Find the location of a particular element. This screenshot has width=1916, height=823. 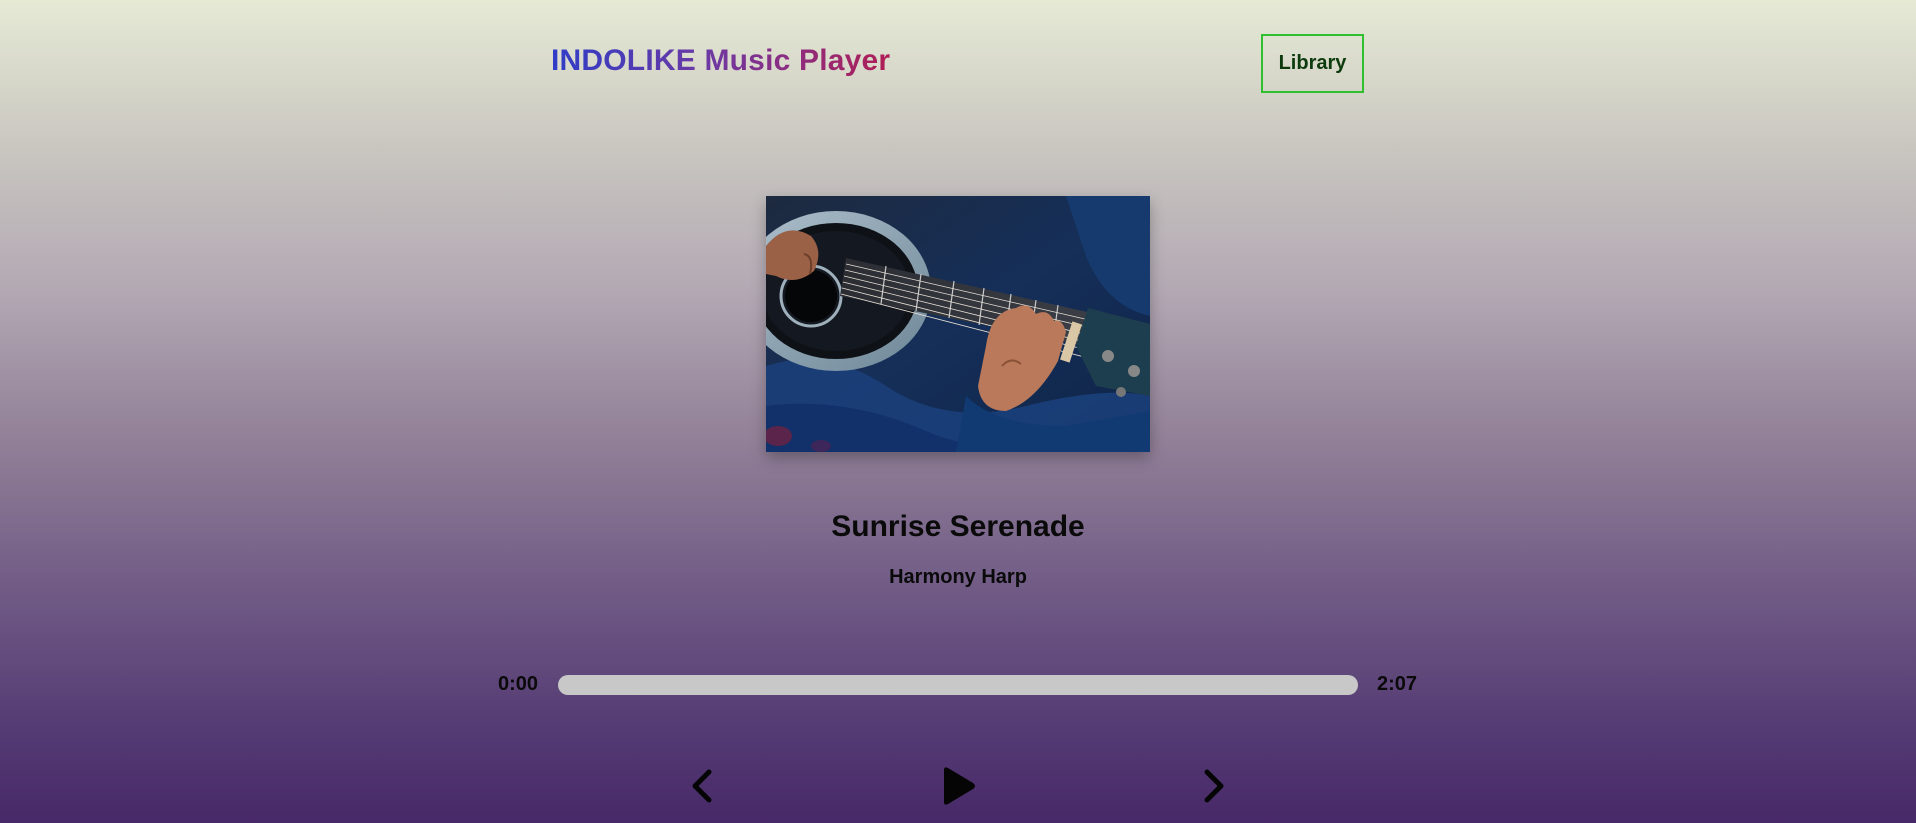

play-icon is located at coordinates (959, 786).